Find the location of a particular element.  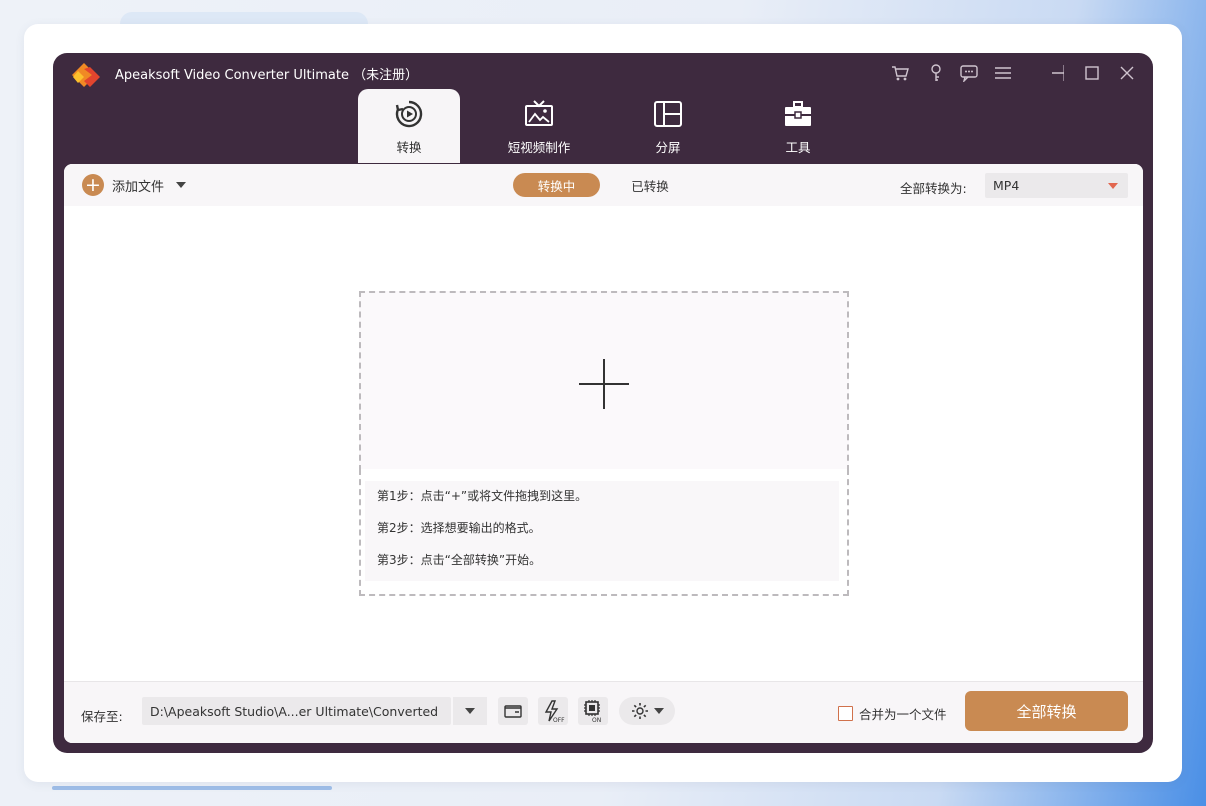

menu-icon is located at coordinates (1003, 73).